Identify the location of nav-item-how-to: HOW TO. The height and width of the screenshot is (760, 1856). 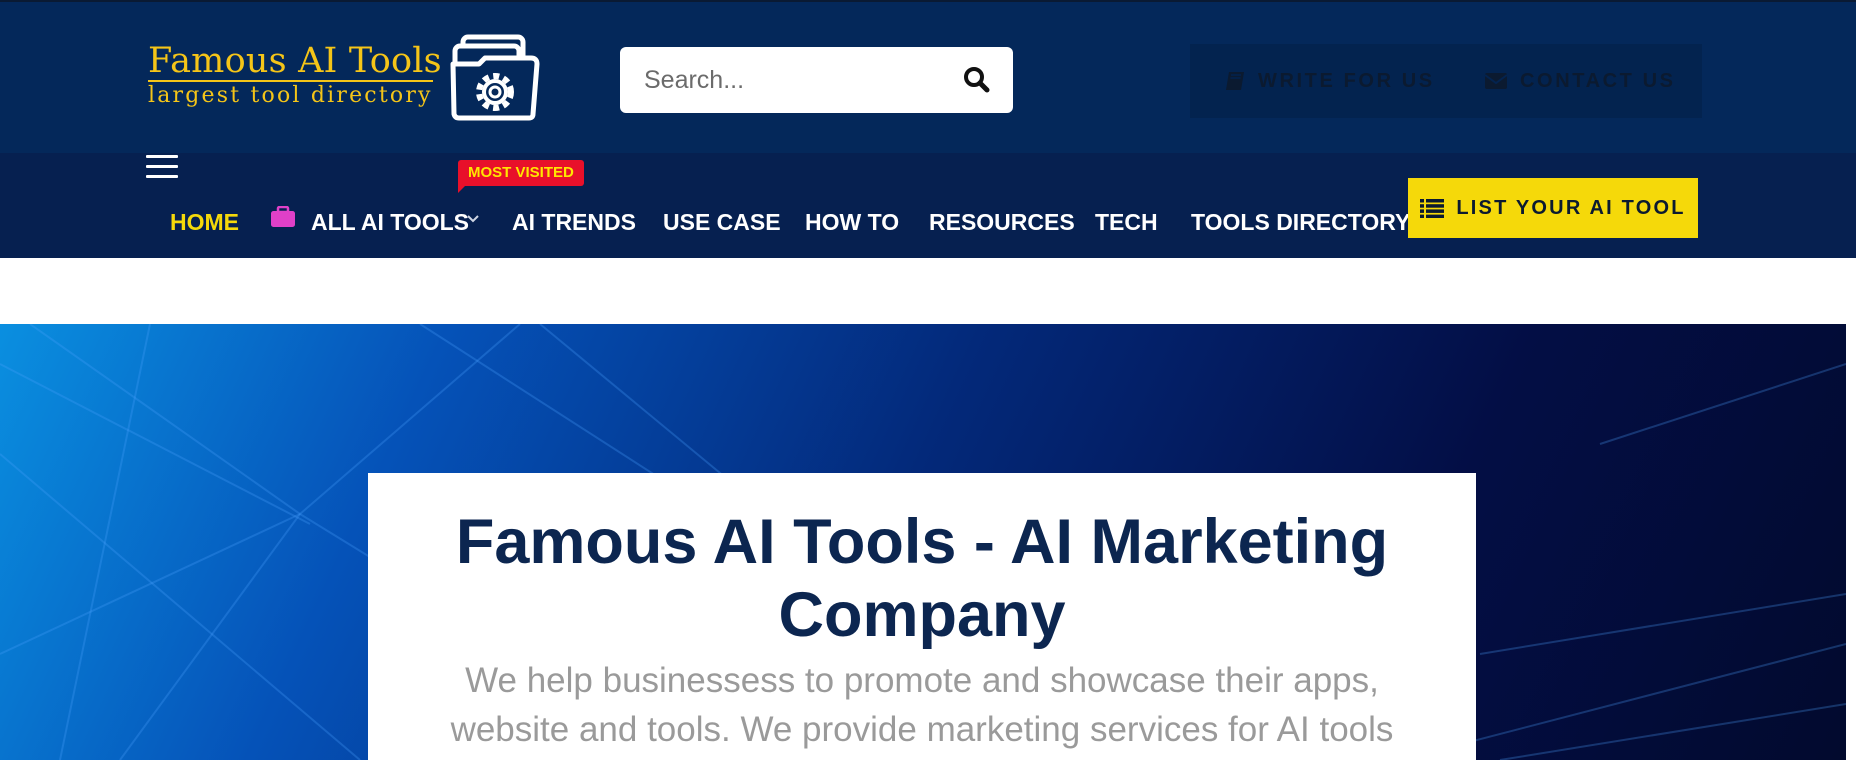
(852, 222).